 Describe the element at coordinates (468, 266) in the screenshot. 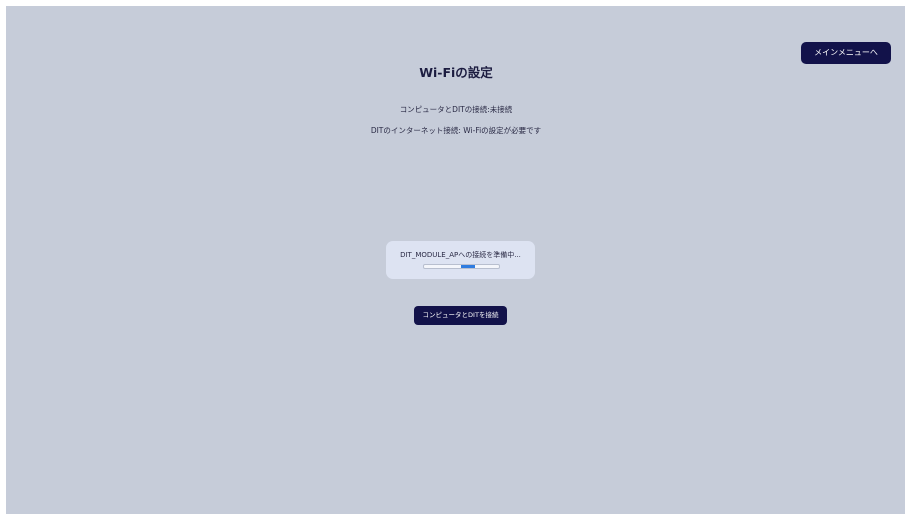

I see `progress-bar-fill` at that location.